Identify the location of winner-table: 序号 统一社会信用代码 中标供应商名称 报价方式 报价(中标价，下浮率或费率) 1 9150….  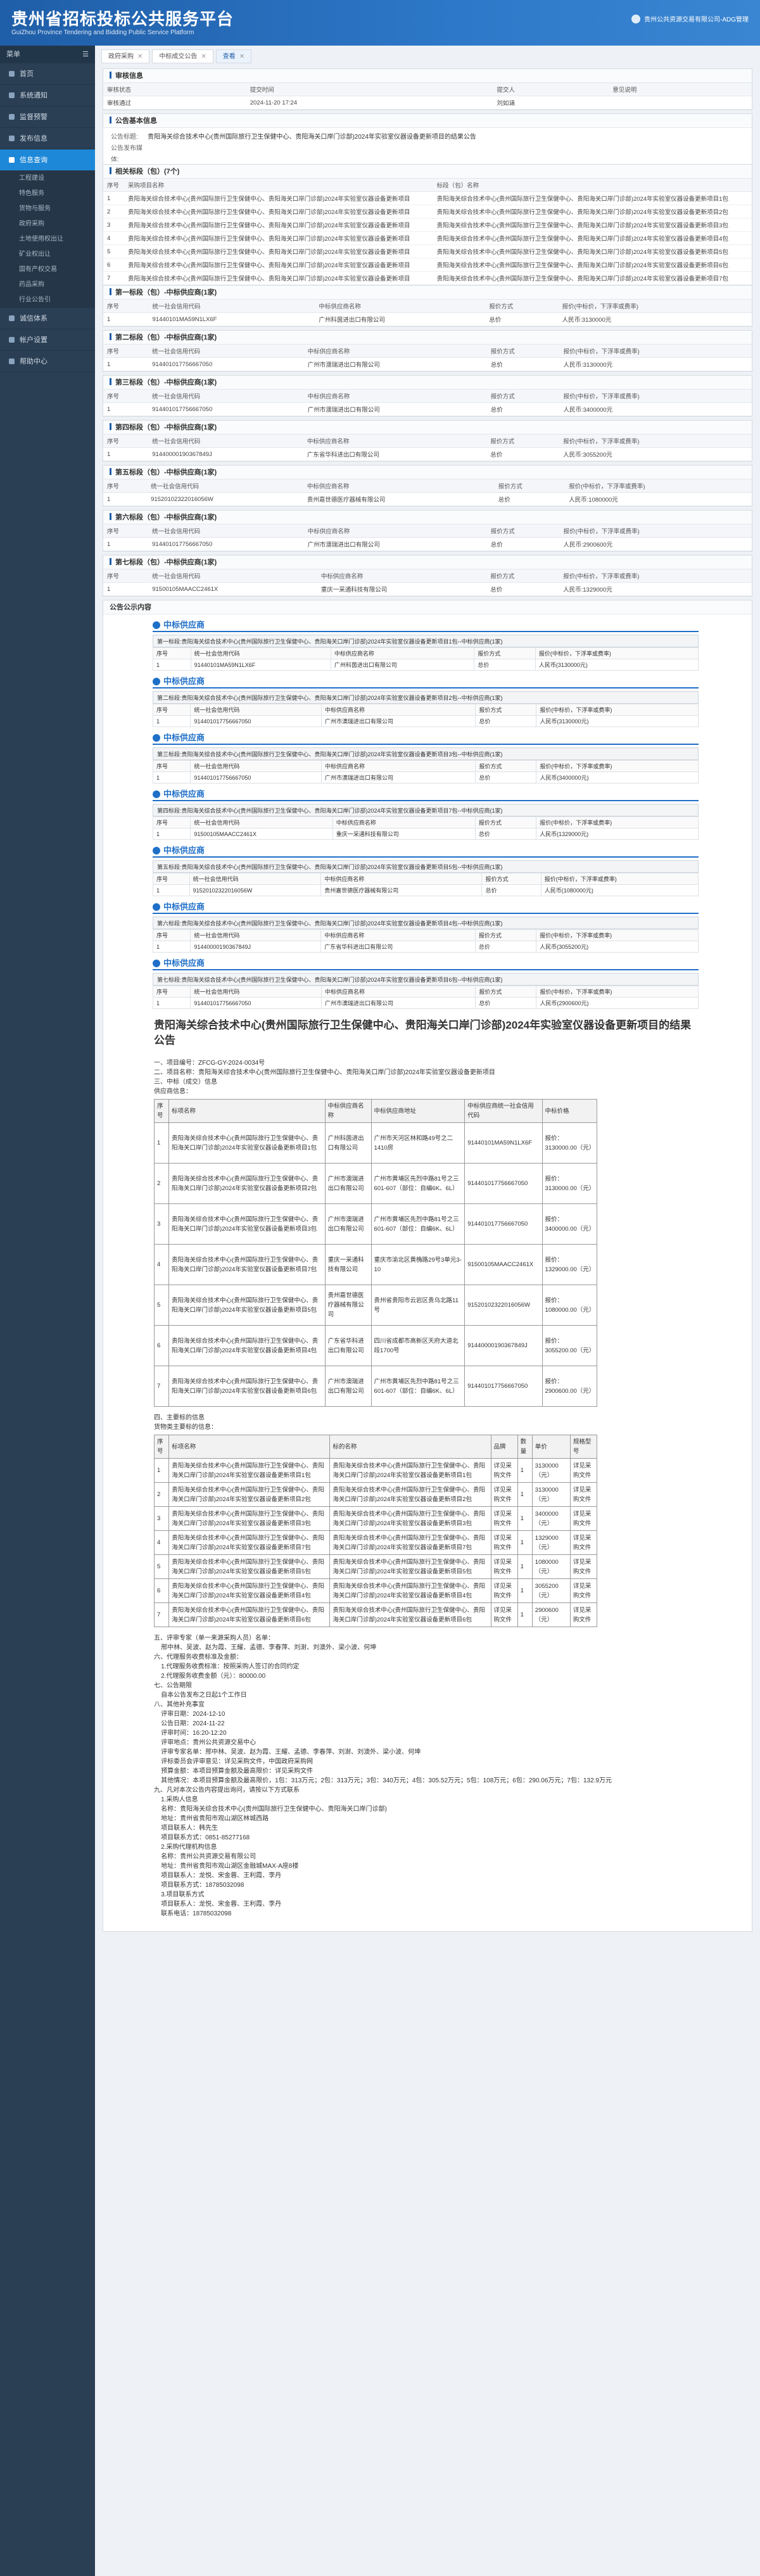
(427, 582).